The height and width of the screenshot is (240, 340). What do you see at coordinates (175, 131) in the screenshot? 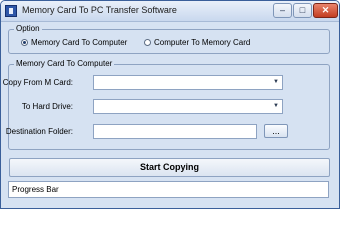
I see `destination-folder-input` at bounding box center [175, 131].